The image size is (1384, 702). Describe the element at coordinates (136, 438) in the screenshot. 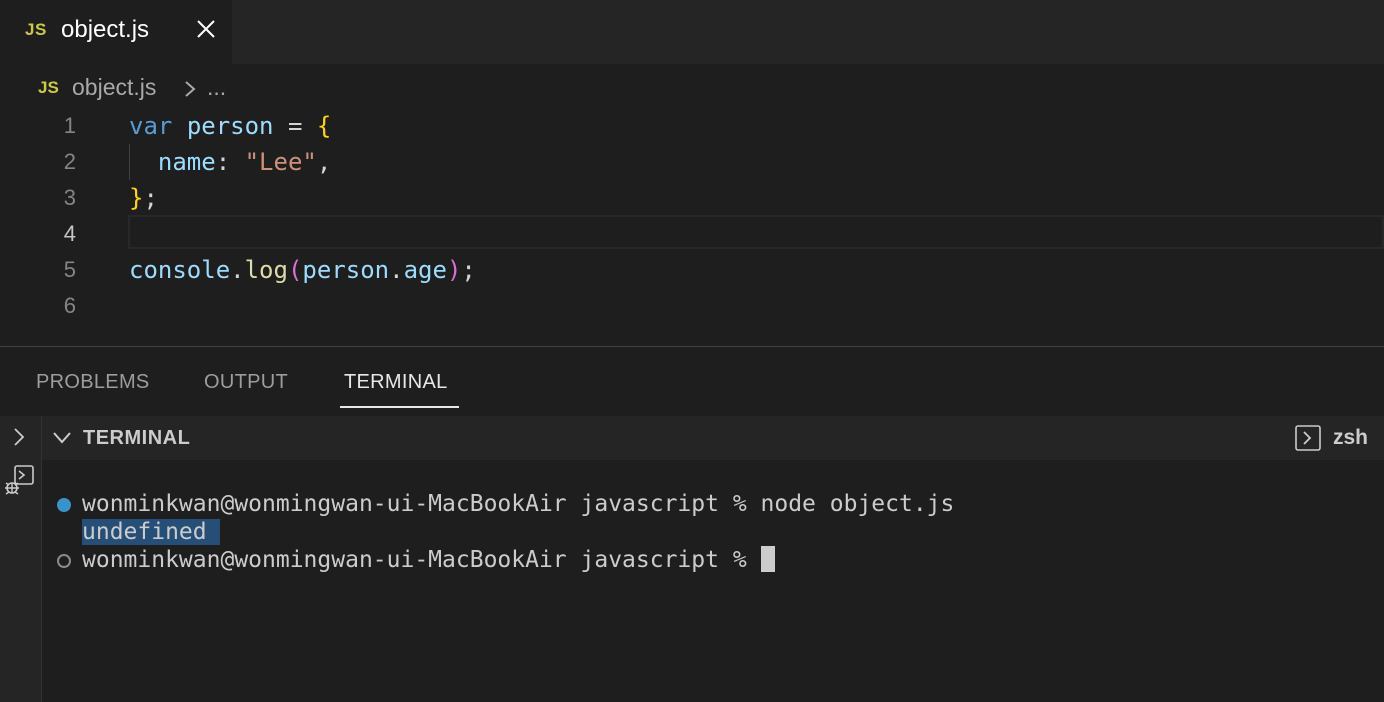

I see `terminal-section-title: TERMINAL` at that location.